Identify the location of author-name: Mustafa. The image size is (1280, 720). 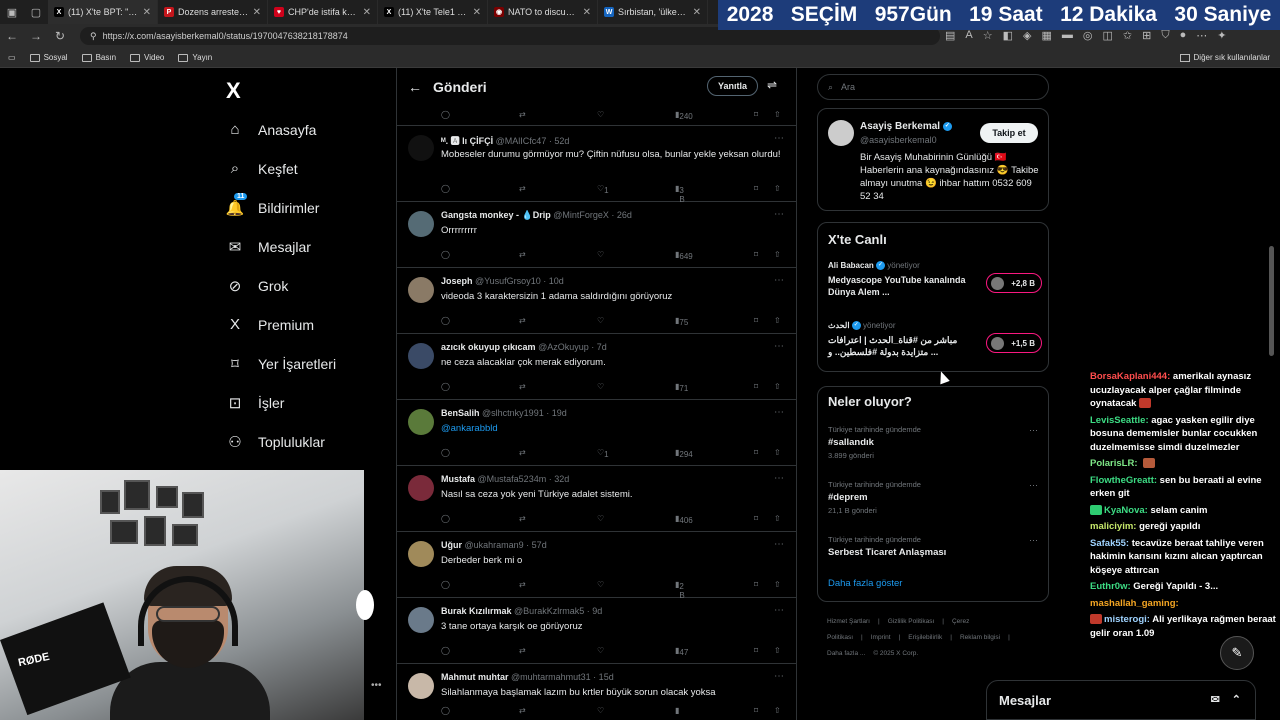
(458, 479).